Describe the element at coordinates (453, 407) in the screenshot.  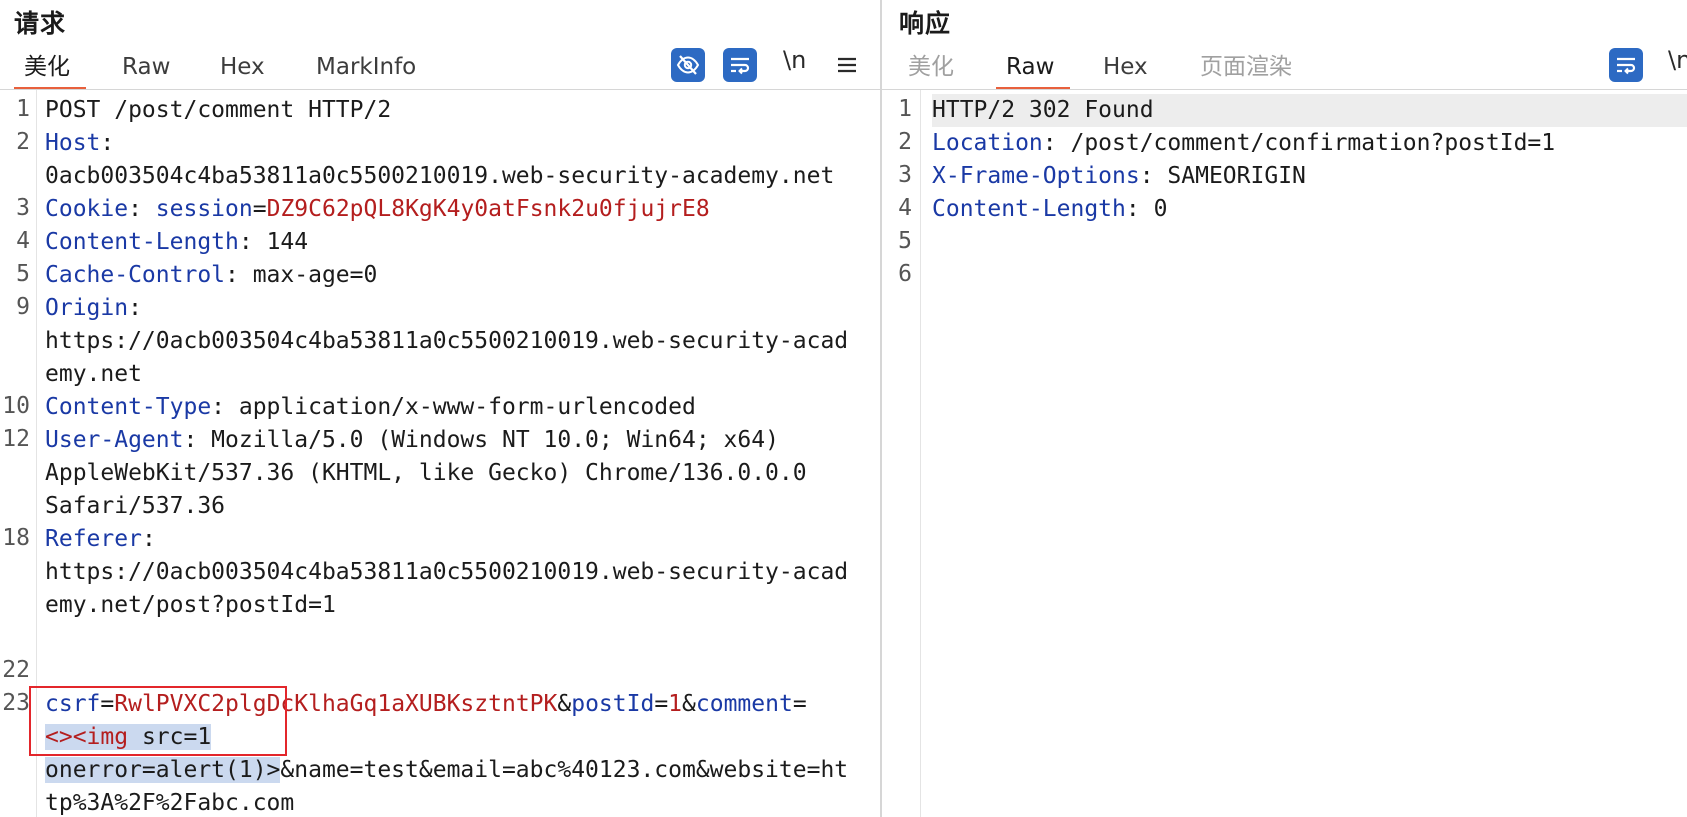
I see `code-text: : application/x-www-form-urlencoded` at that location.